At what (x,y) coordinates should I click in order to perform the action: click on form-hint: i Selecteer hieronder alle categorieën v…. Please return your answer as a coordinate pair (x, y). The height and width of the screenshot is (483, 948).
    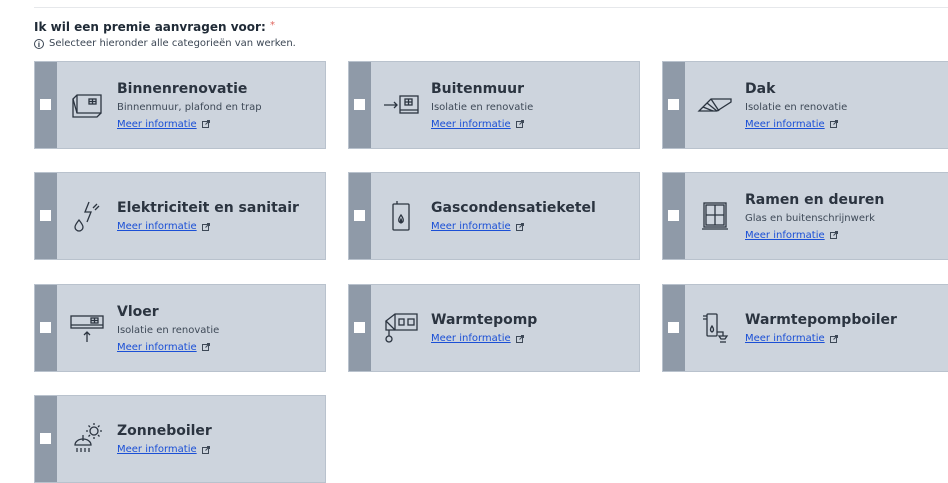
    Looking at the image, I should click on (165, 43).